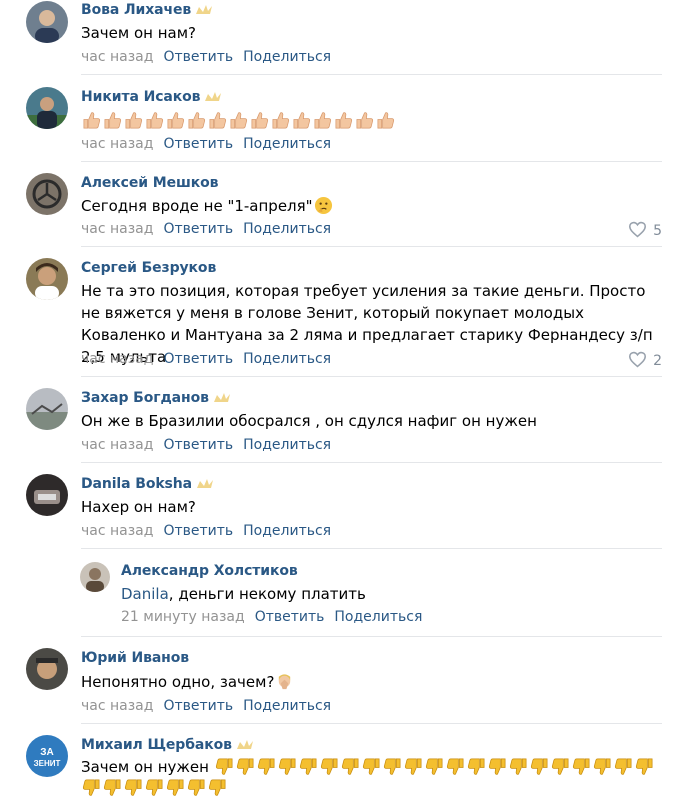  I want to click on timestamp: 21 минуту назад, so click(183, 617).